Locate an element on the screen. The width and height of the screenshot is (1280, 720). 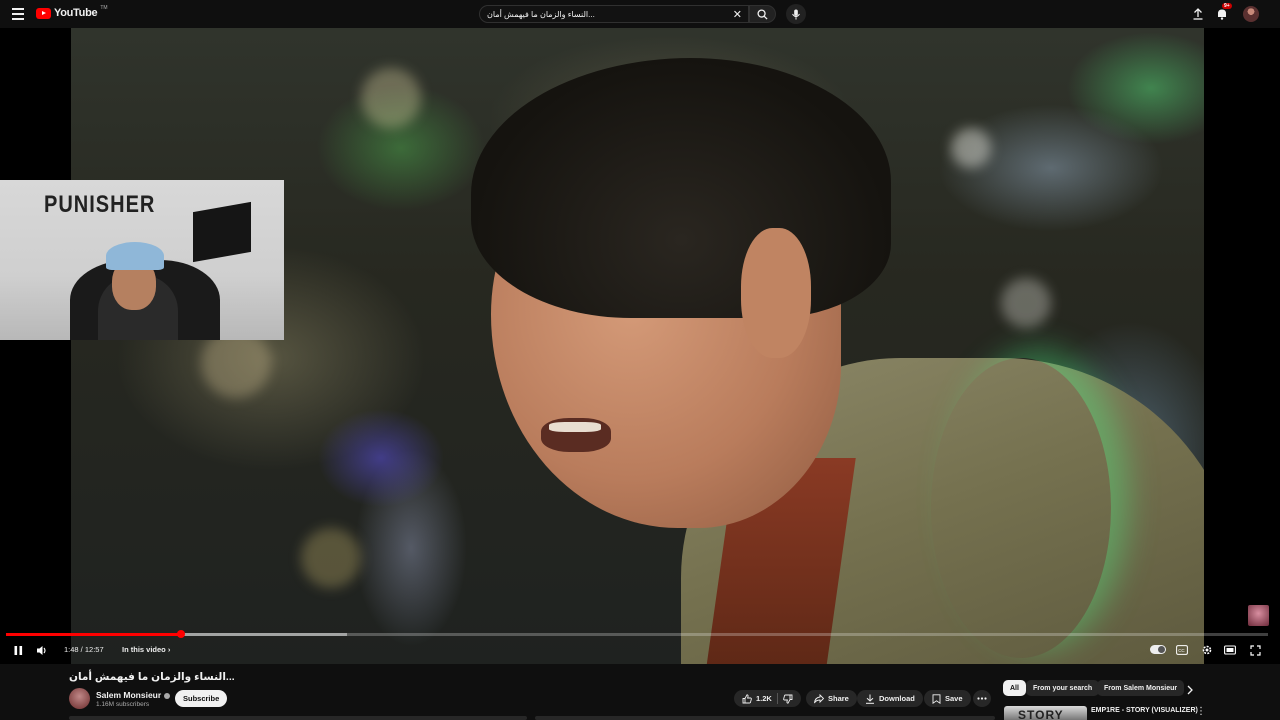
theater-icon is located at coordinates (1230, 650).